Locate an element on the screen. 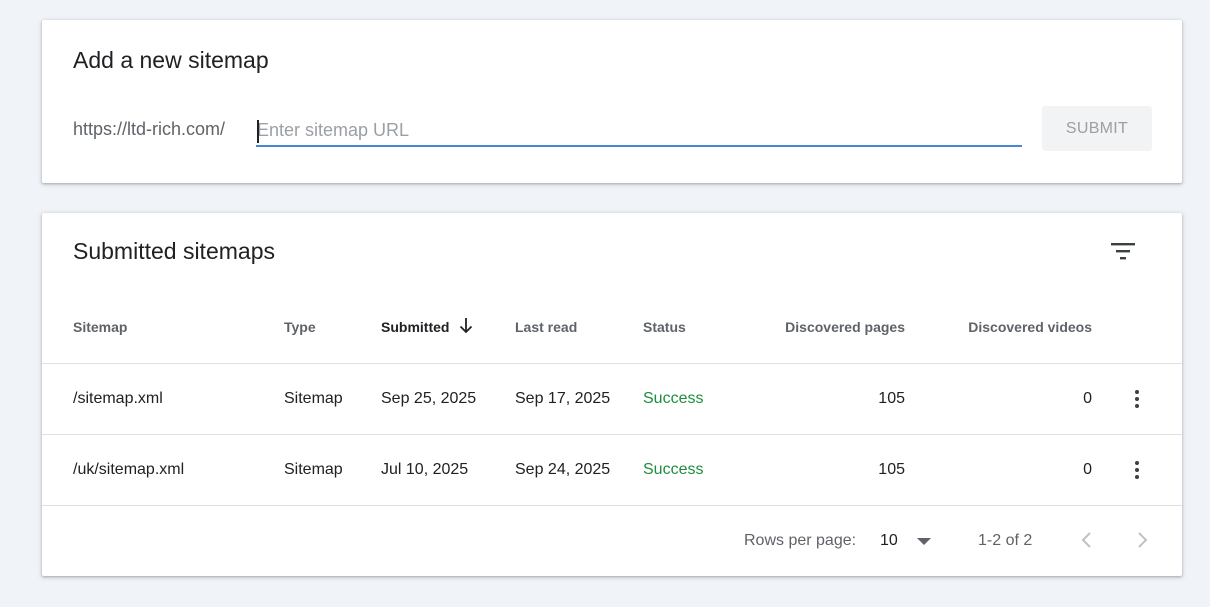  cell-sitemap: /sitemap.xml is located at coordinates (118, 399).